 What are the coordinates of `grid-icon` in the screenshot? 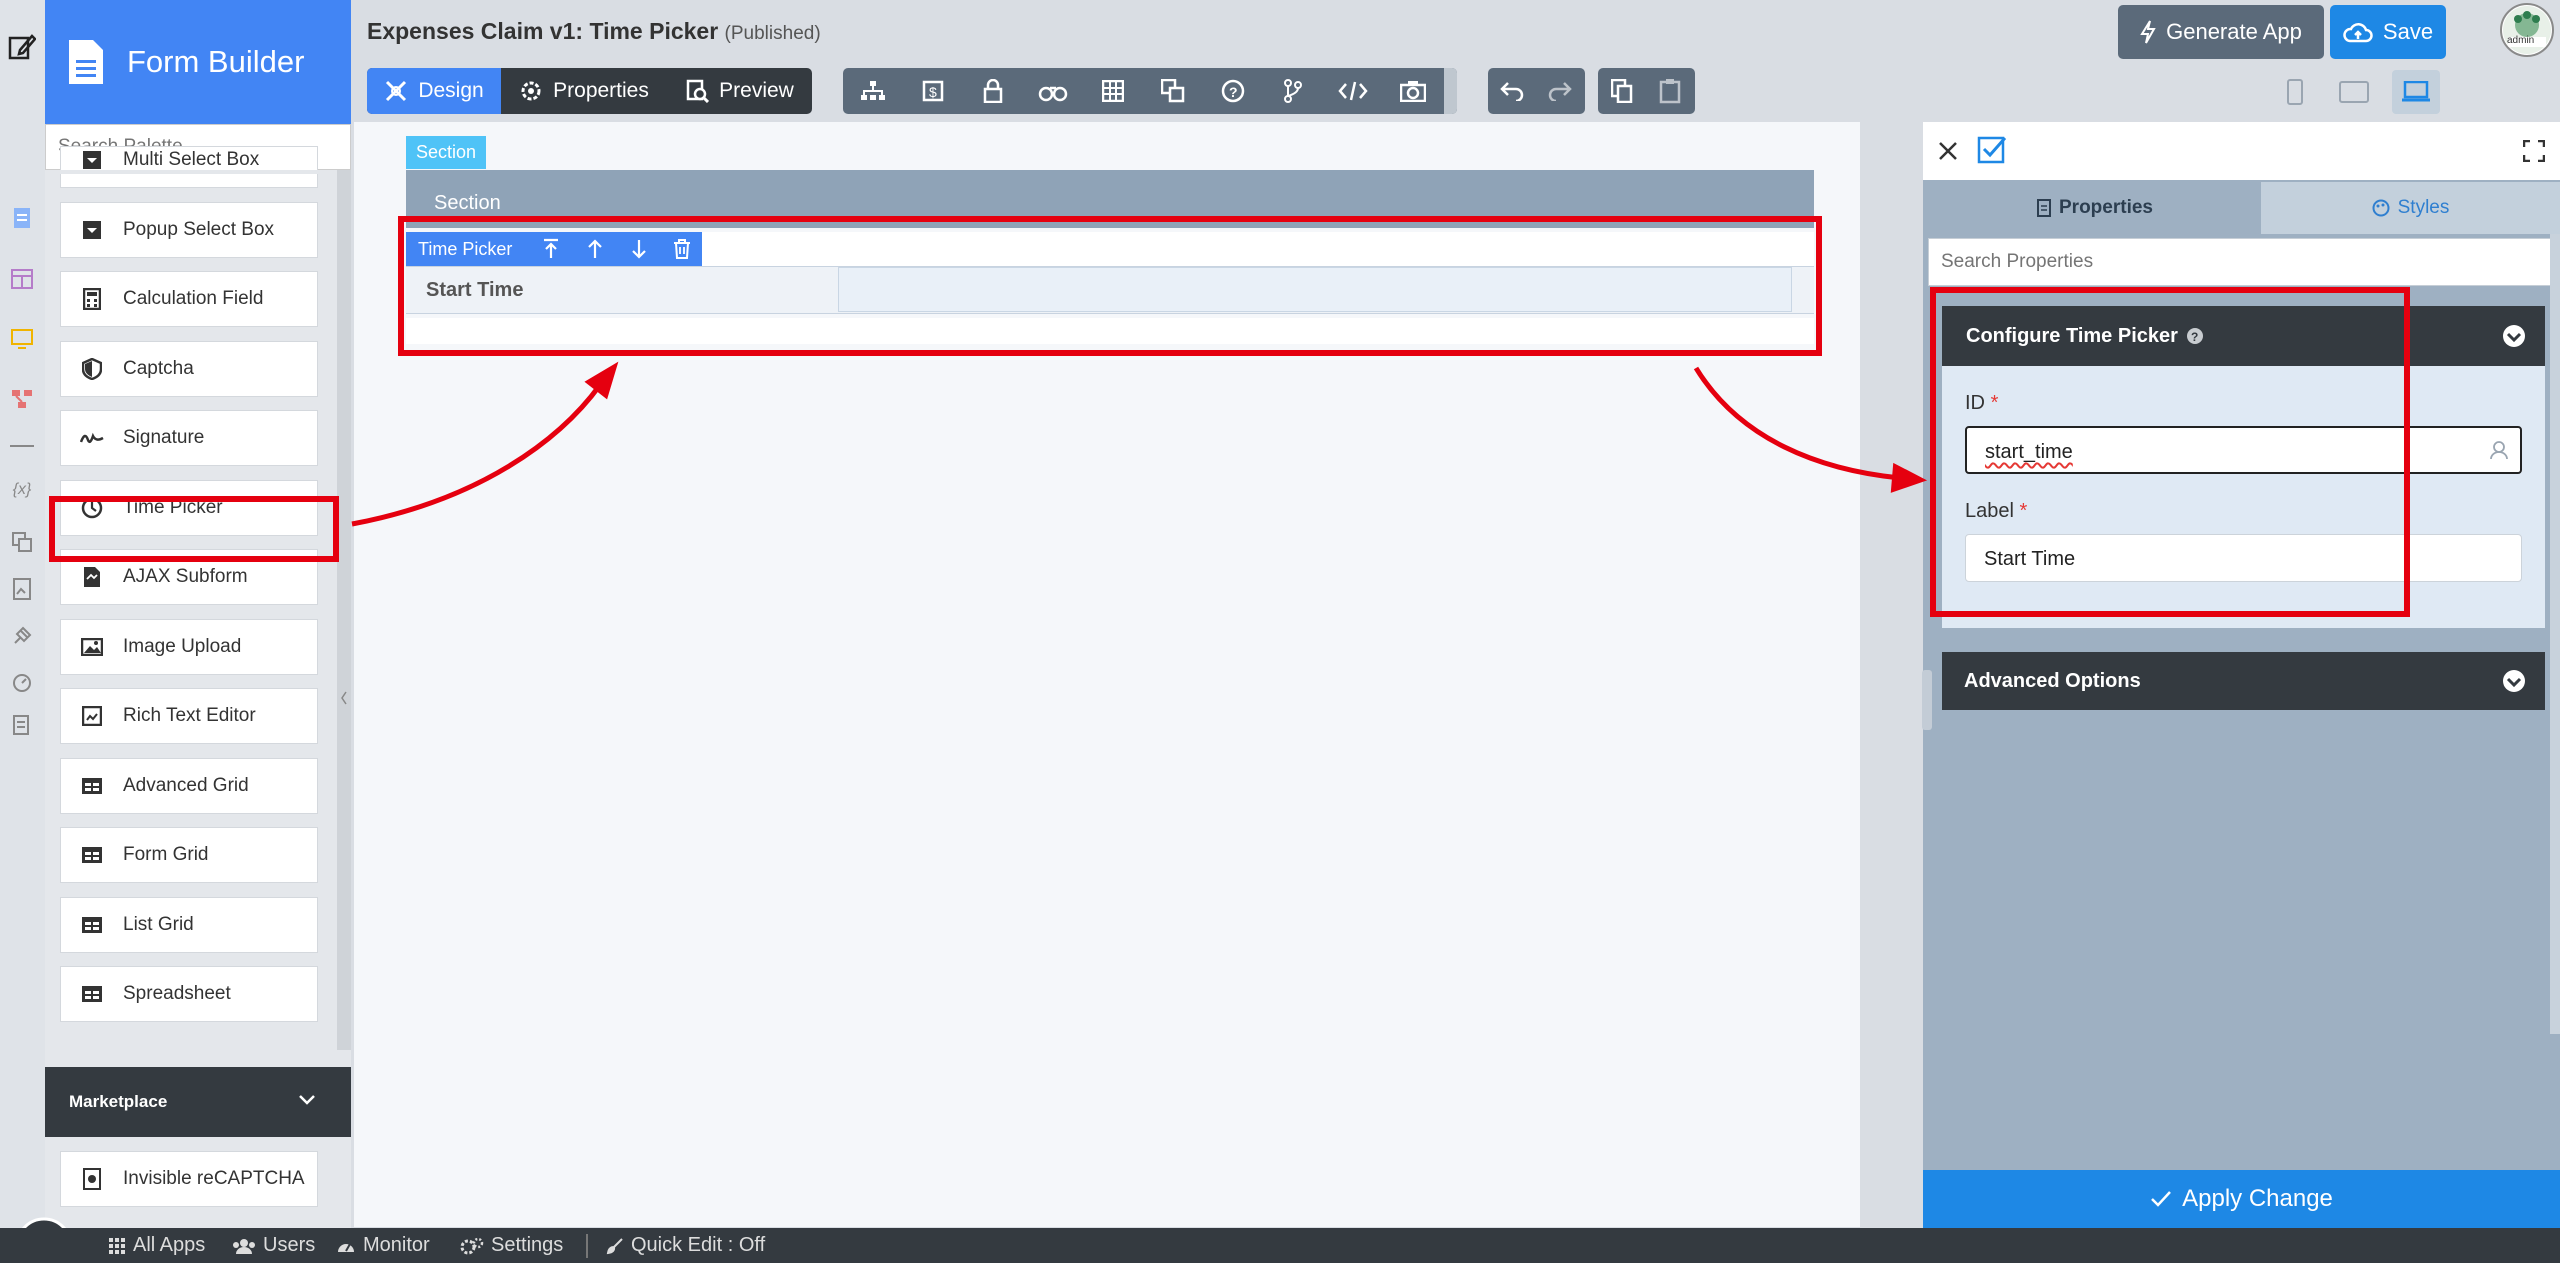 It's located at (92, 925).